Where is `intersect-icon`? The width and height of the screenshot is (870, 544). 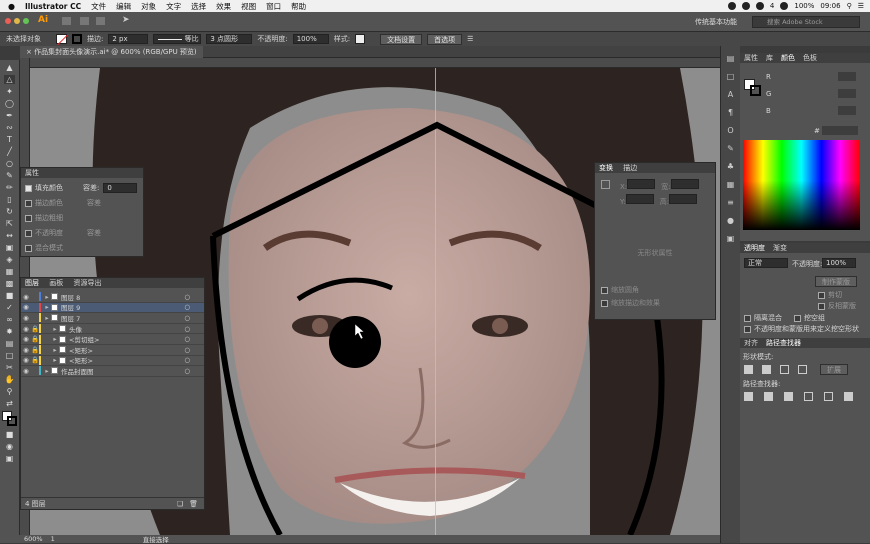
intersect-icon is located at coordinates (784, 369).